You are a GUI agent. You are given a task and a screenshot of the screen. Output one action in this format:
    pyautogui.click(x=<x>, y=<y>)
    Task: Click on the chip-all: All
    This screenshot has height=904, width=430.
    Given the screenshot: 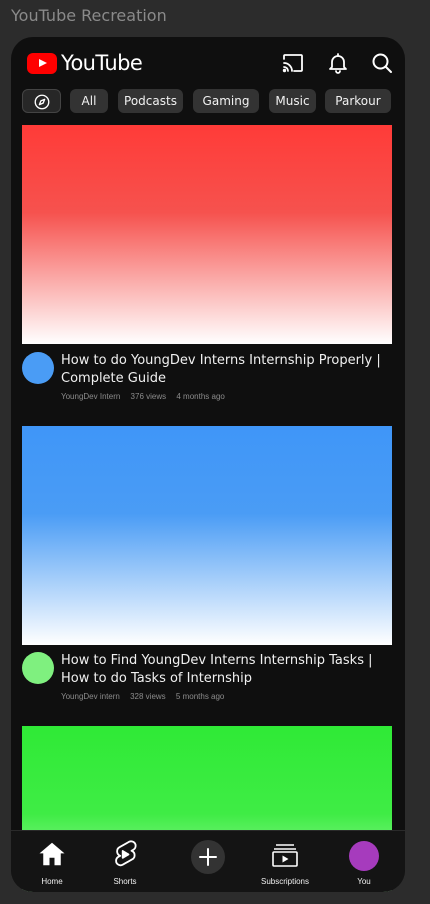 What is the action you would take?
    pyautogui.click(x=89, y=101)
    